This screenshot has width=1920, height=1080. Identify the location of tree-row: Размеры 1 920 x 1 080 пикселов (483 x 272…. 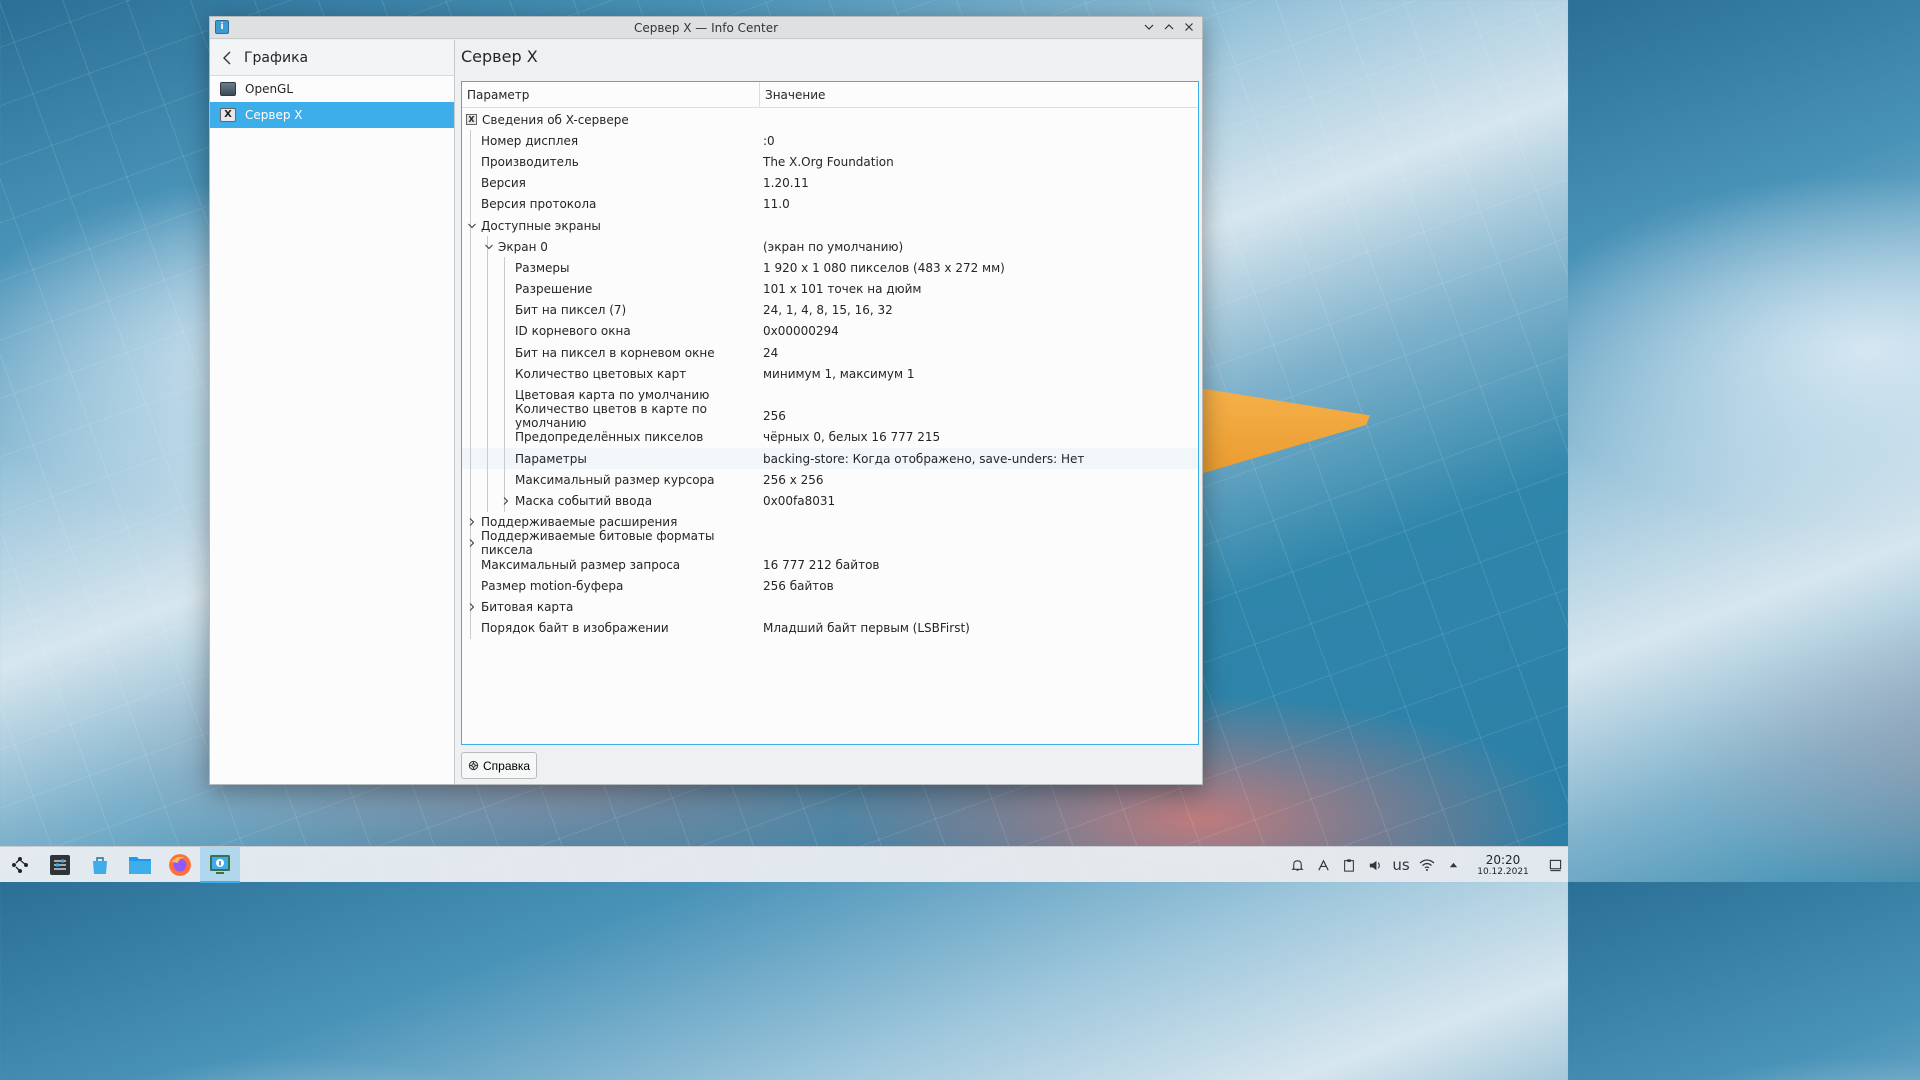
(830, 268).